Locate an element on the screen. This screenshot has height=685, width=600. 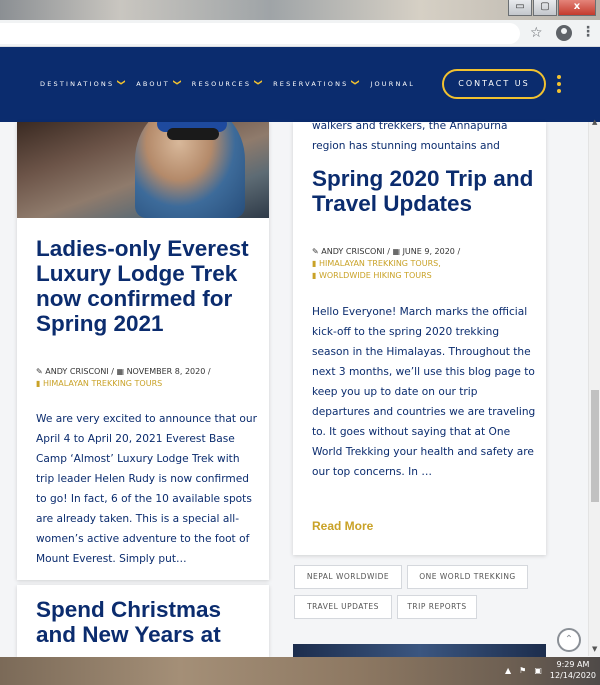
window-titlebar: ▭ ▢ x is located at coordinates (300, 10).